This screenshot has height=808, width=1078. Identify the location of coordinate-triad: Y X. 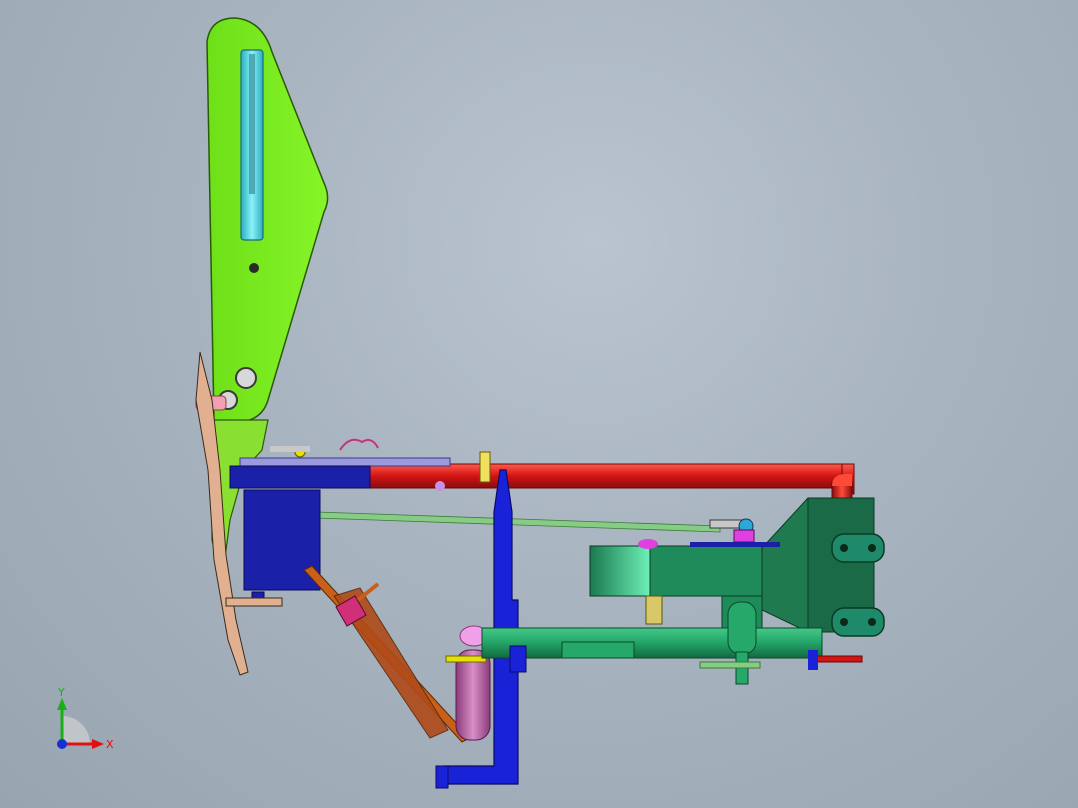
(85, 718).